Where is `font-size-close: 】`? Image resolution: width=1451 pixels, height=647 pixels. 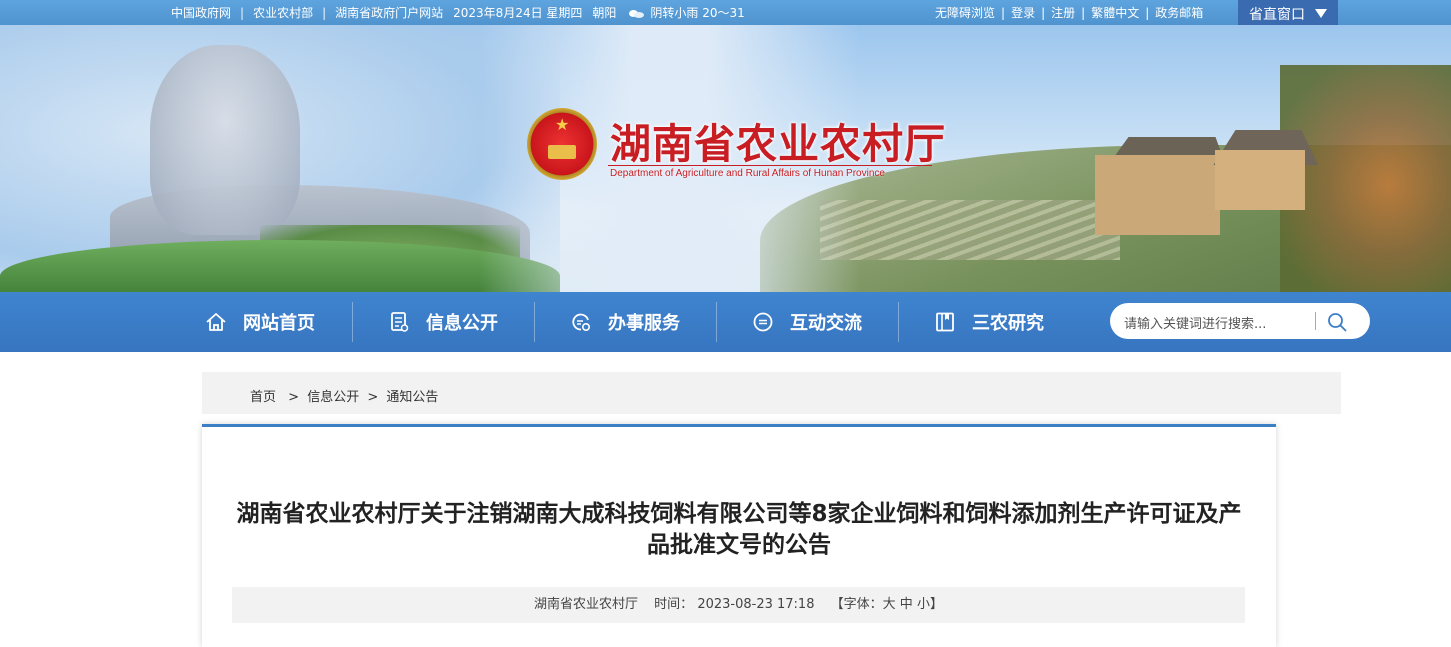
font-size-close: 】 is located at coordinates (936, 604).